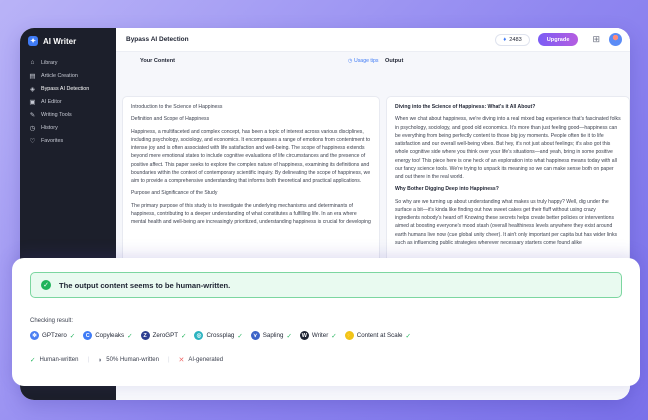 The height and width of the screenshot is (420, 648). What do you see at coordinates (88, 335) in the screenshot?
I see `copyleaks-icon: C` at bounding box center [88, 335].